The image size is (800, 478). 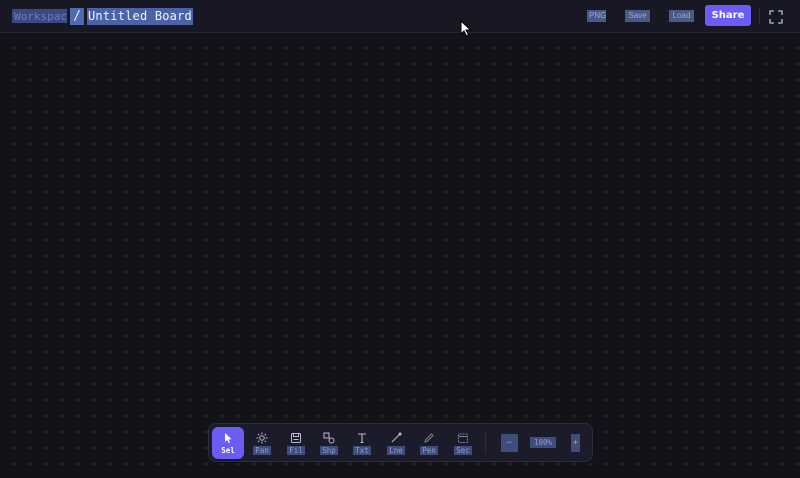 I want to click on frame-icon, so click(x=296, y=437).